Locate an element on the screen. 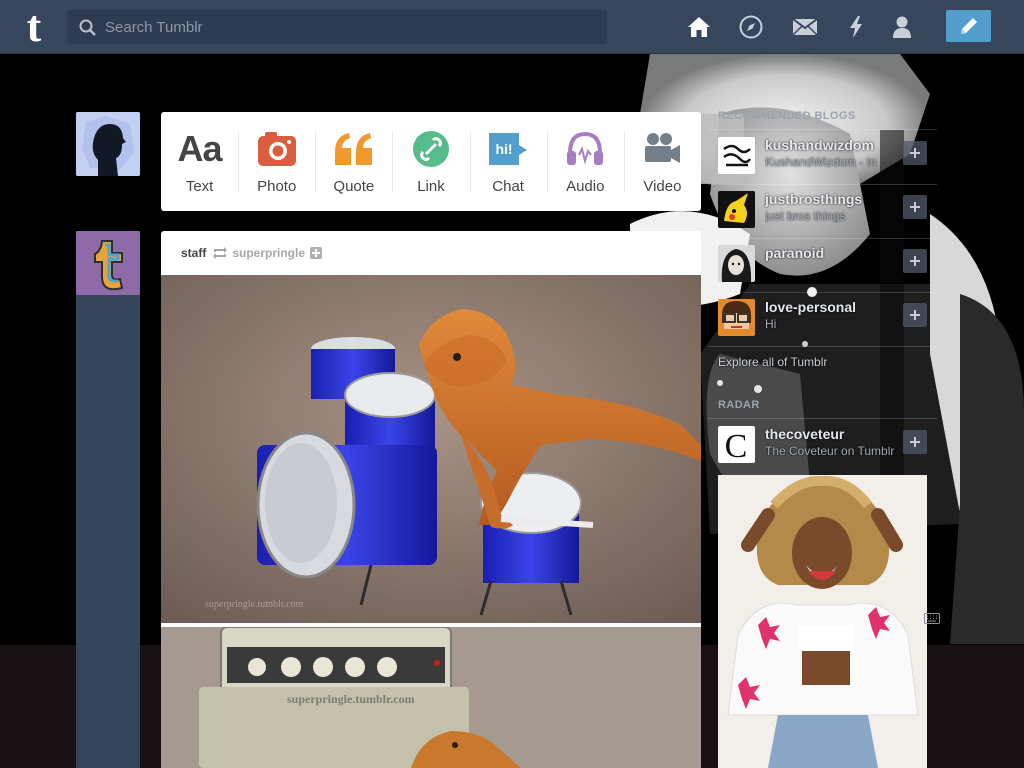 The height and width of the screenshot is (768, 1024). post-type-label: Chat is located at coordinates (508, 186).